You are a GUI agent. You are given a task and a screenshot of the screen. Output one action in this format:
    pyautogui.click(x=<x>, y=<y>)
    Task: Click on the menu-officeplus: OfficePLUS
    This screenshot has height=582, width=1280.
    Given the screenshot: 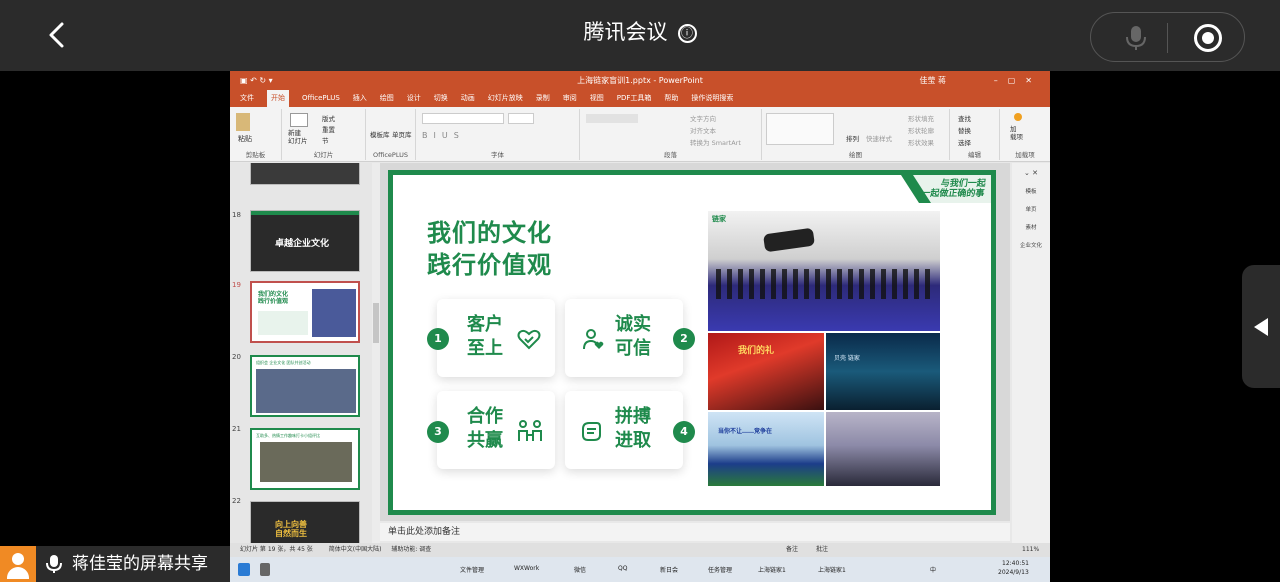 What is the action you would take?
    pyautogui.click(x=321, y=98)
    